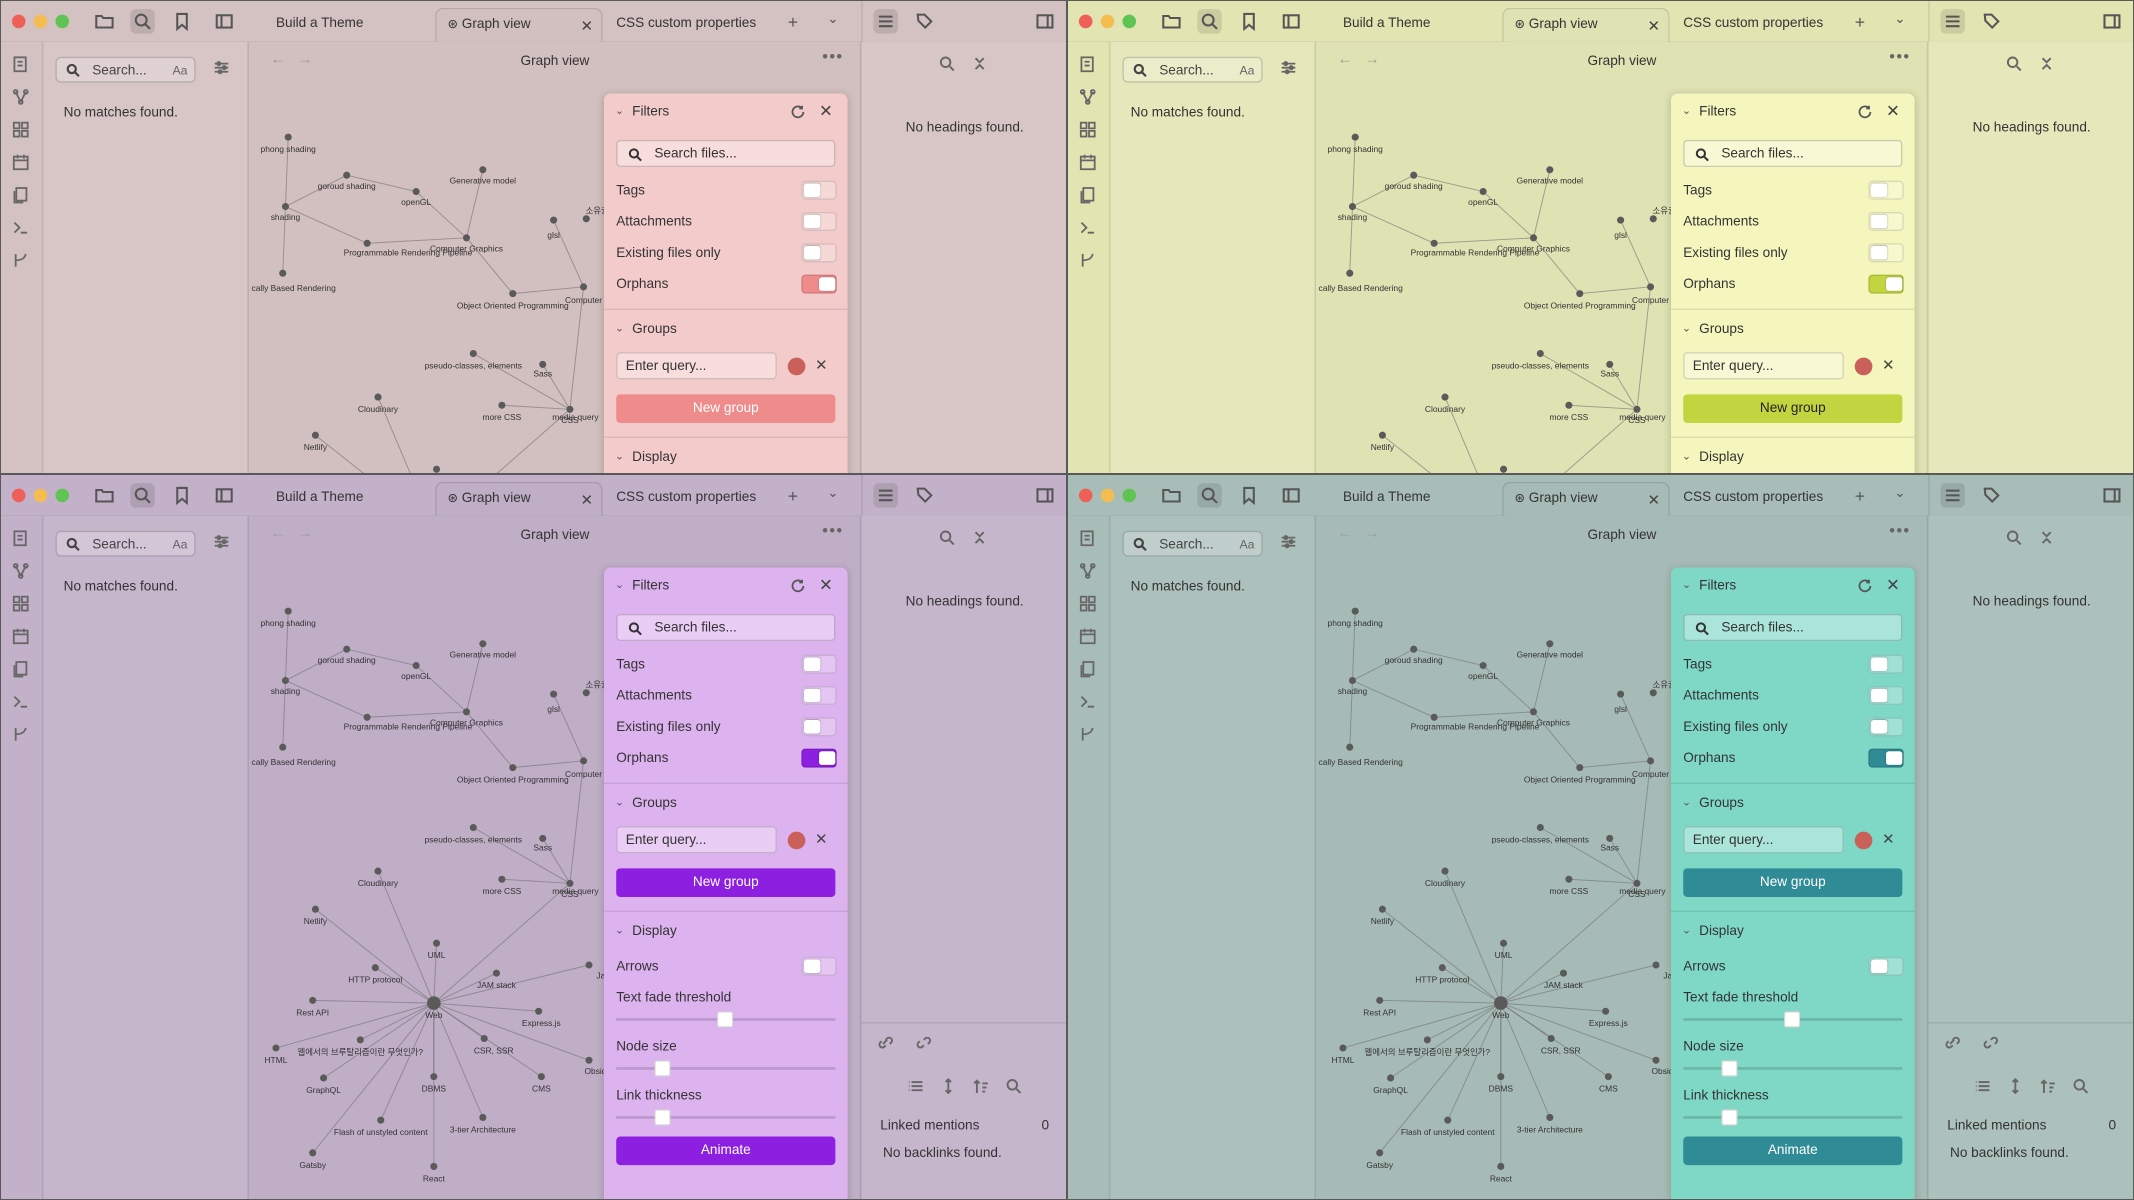 The image size is (2134, 1200). I want to click on search-settings-icon, so click(221, 68).